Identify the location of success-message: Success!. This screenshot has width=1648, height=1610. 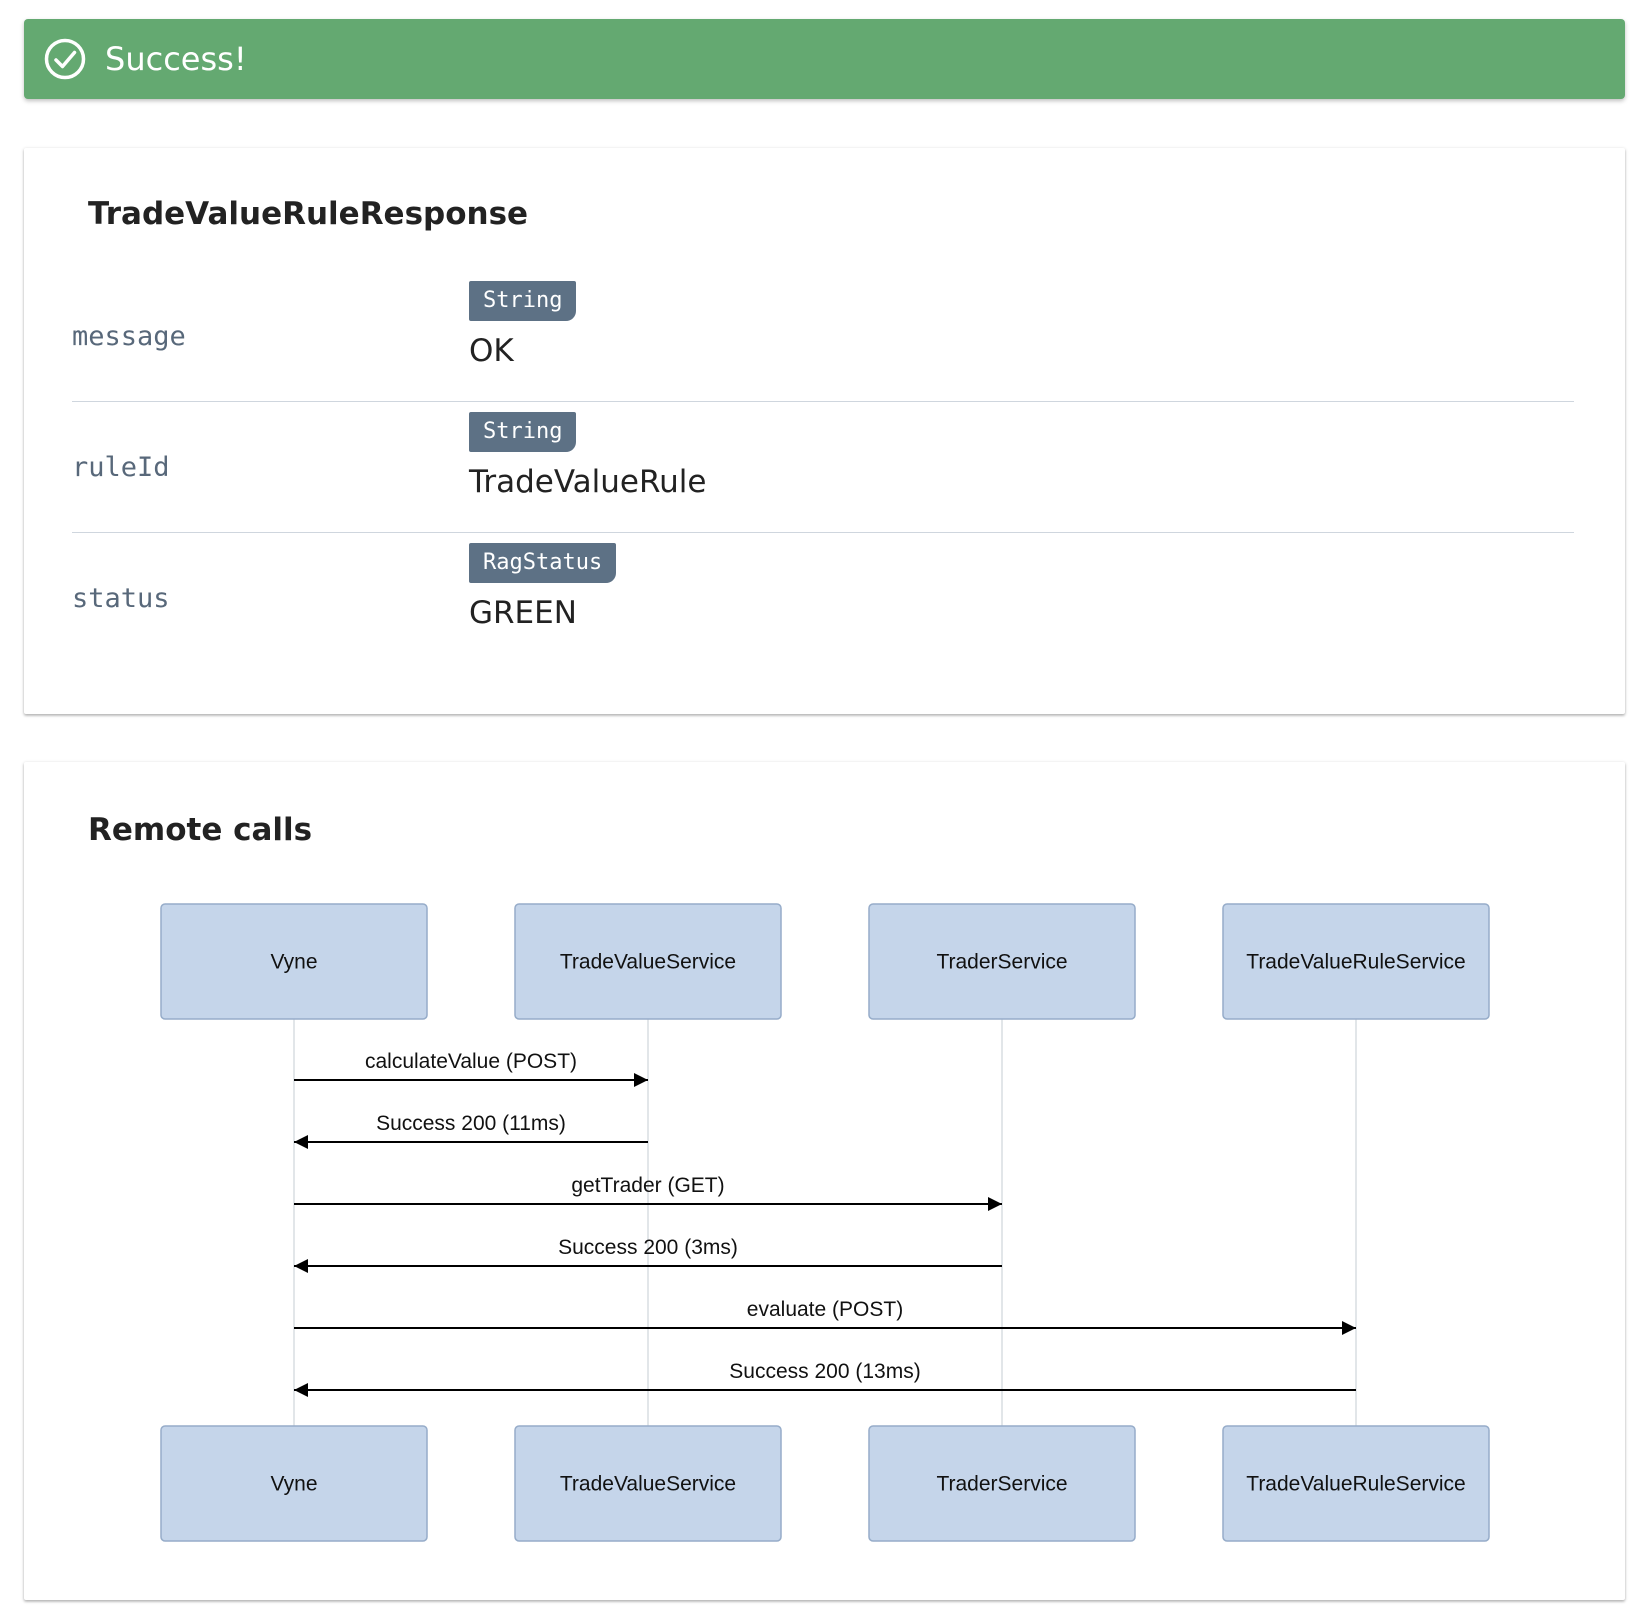
(176, 59).